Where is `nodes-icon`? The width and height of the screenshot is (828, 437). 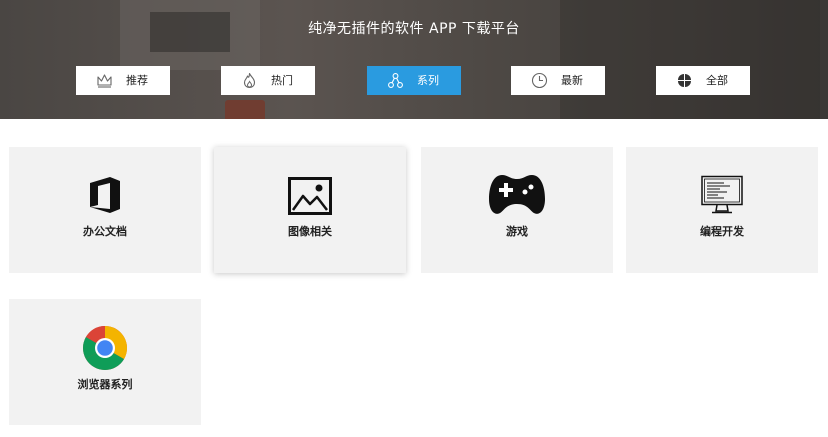
nodes-icon is located at coordinates (395, 80).